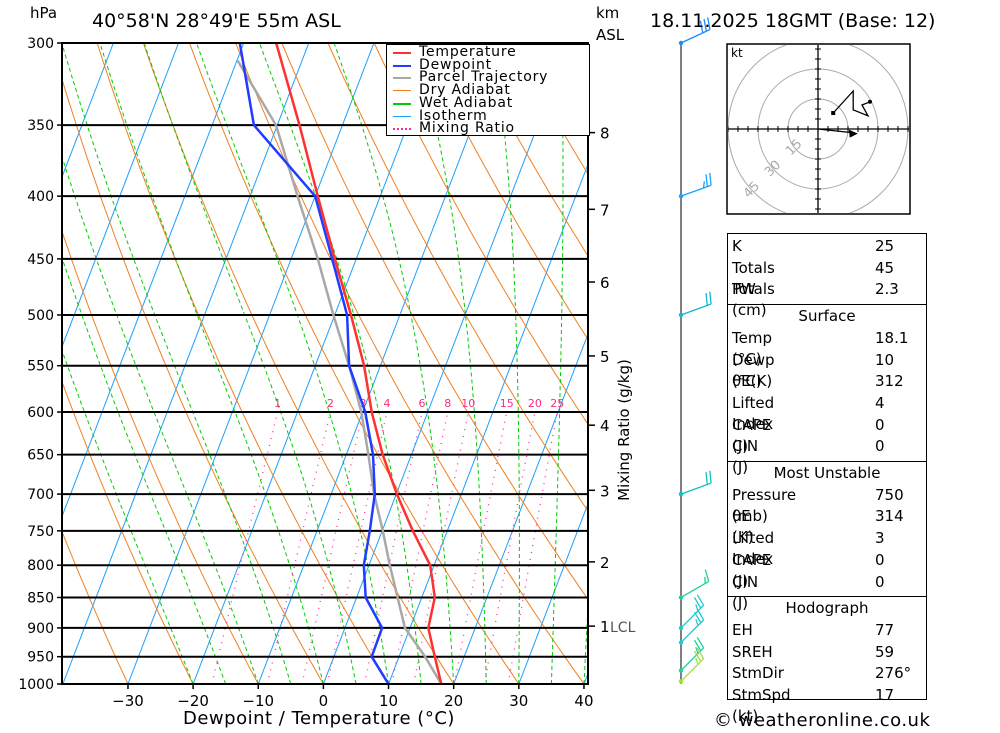 This screenshot has width=1000, height=733. What do you see at coordinates (610, 35) in the screenshot?
I see `asl-unit-label: ASL` at bounding box center [610, 35].